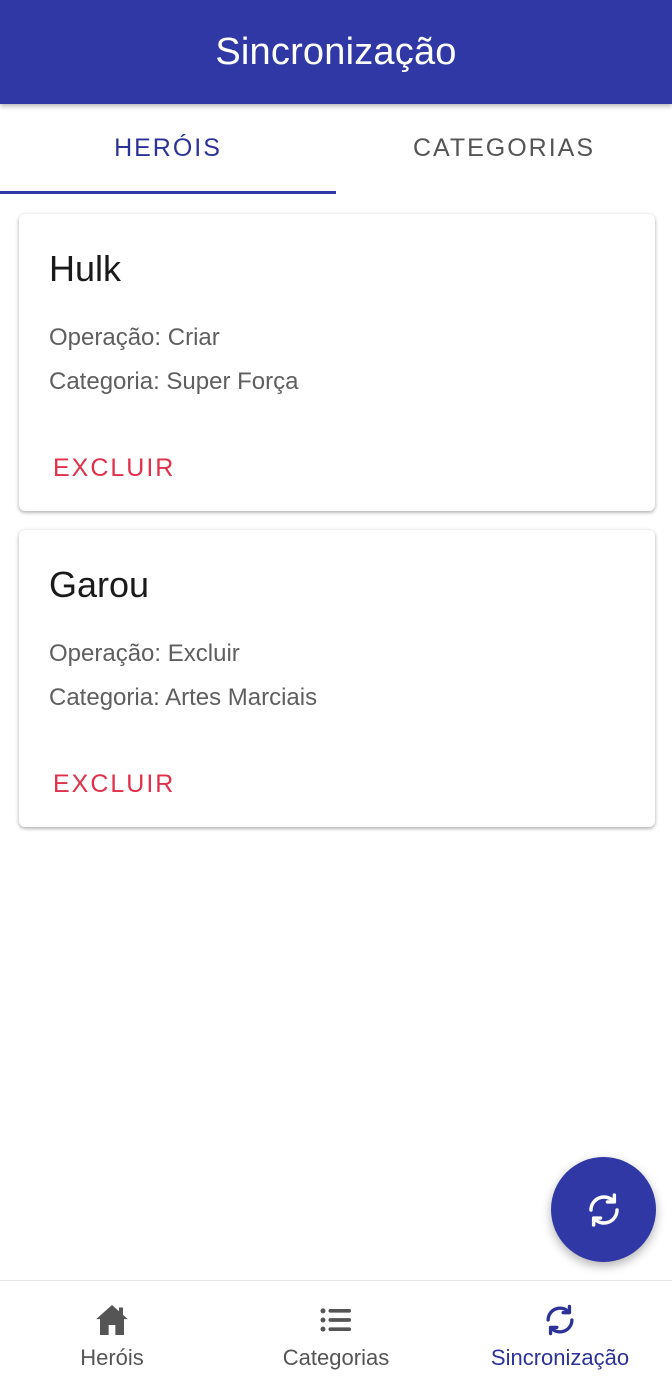  What do you see at coordinates (203, 653) in the screenshot?
I see `operation-value: Excluir` at bounding box center [203, 653].